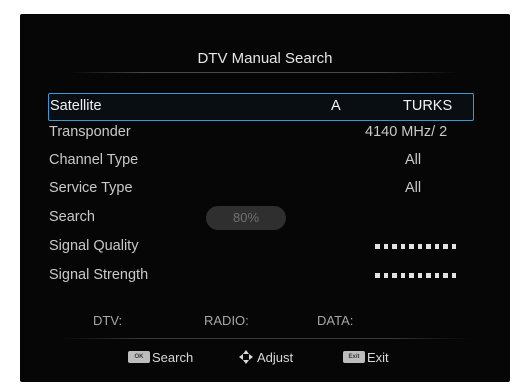 The width and height of the screenshot is (529, 385). Describe the element at coordinates (263, 72) in the screenshot. I see `title-divider` at that location.